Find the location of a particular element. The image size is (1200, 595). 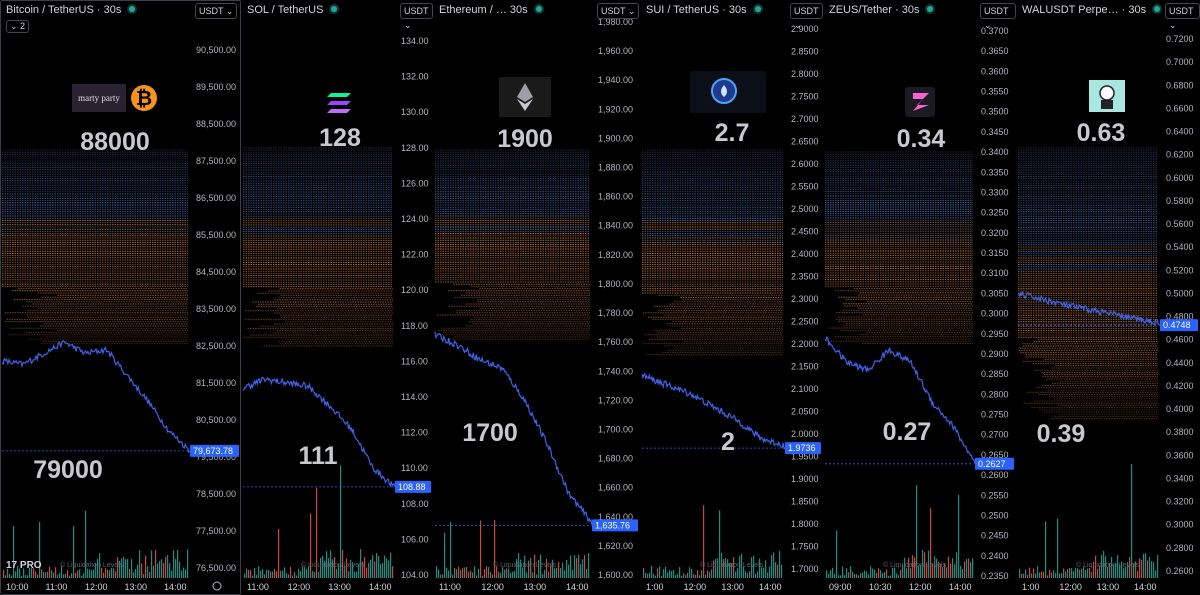

x-axis-tick-label: 12:00 is located at coordinates (492, 587).